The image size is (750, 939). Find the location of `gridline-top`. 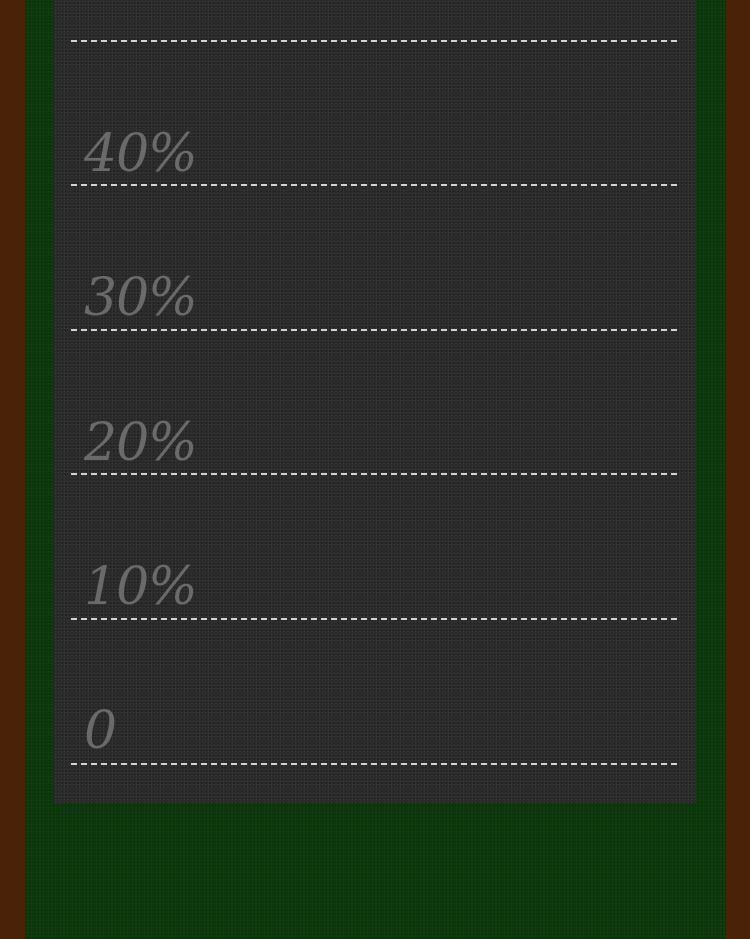

gridline-top is located at coordinates (374, 41).